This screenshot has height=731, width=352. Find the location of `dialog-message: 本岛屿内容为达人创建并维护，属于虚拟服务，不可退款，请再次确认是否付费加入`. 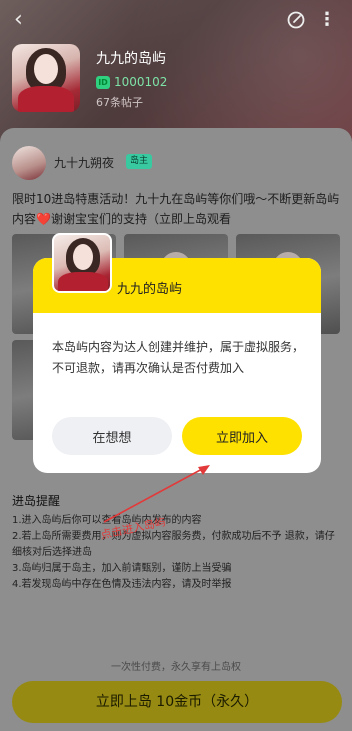

dialog-message: 本岛屿内容为达人创建并维护，属于虚拟服务，不可退款，请再次确认是否付费加入 is located at coordinates (178, 357).